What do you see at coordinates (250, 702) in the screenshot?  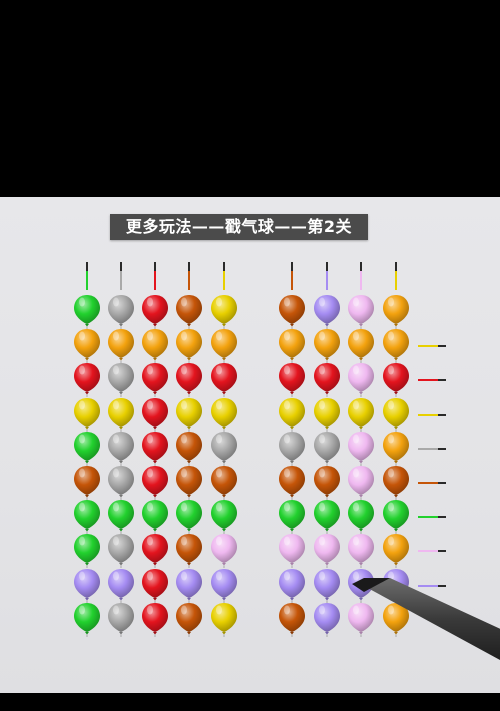 I see `bottom-bar` at bounding box center [250, 702].